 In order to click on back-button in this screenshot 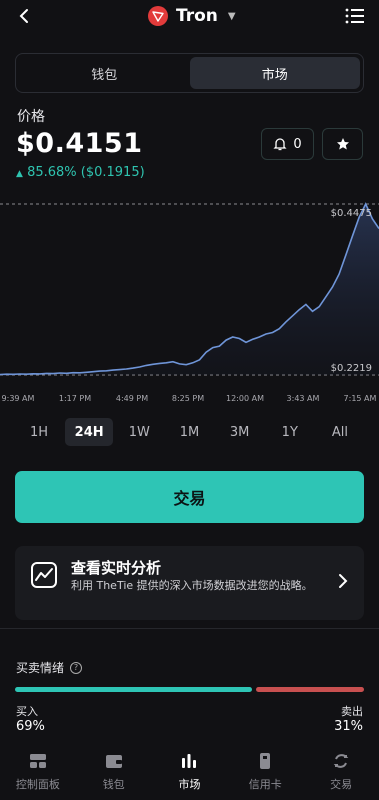, I will do `click(25, 16)`.